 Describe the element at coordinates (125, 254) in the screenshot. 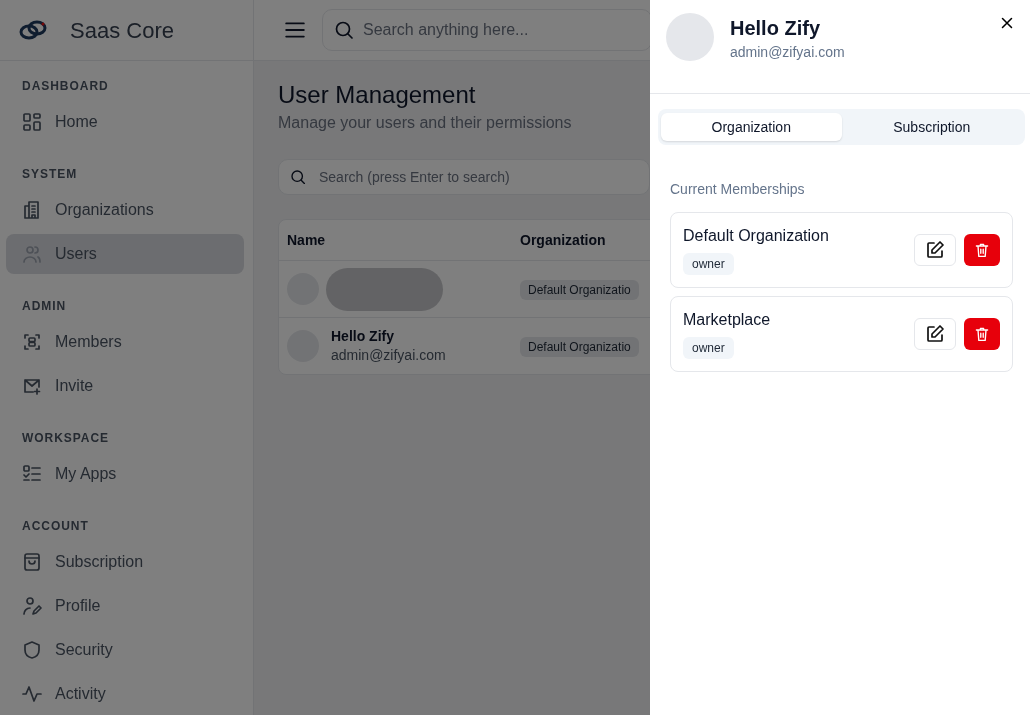

I see `sidebar-item: Users` at that location.